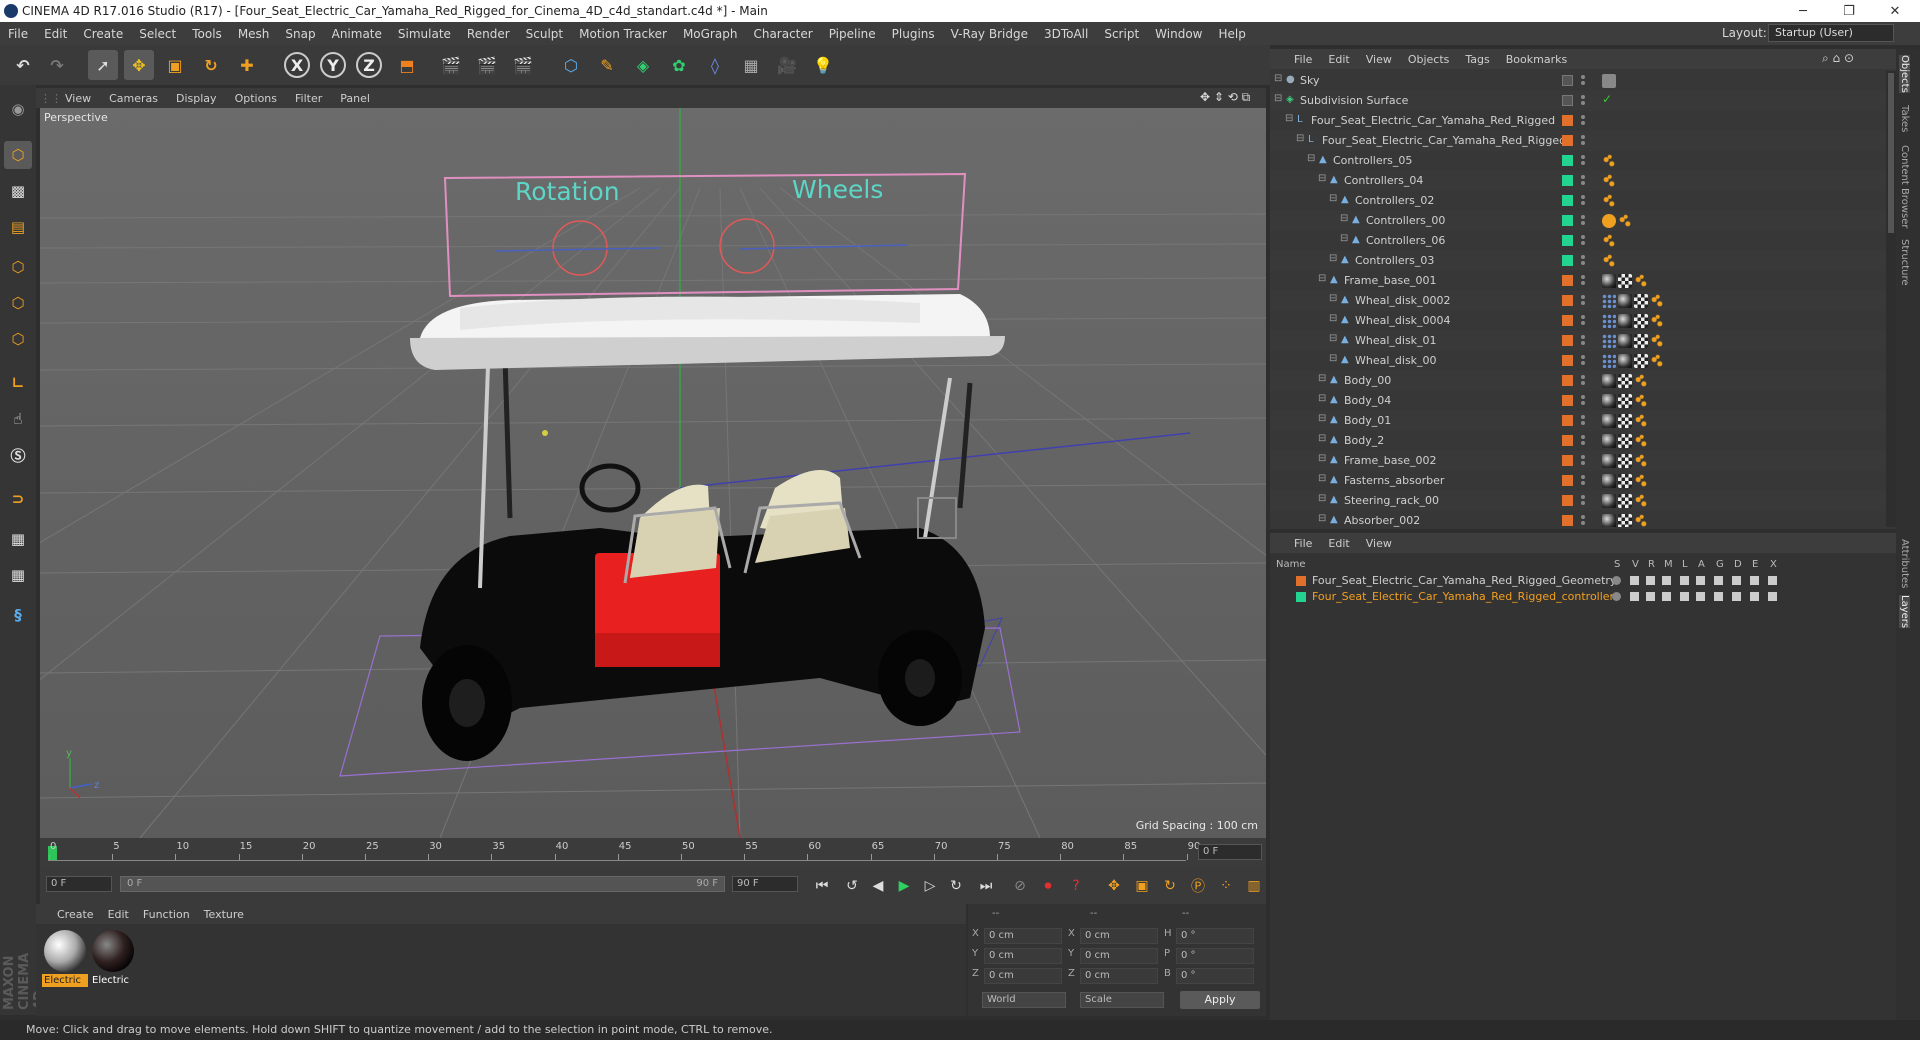  What do you see at coordinates (1578, 301) in the screenshot?
I see `object-row: ⊟ ▲ Wheal_disk_0002` at bounding box center [1578, 301].